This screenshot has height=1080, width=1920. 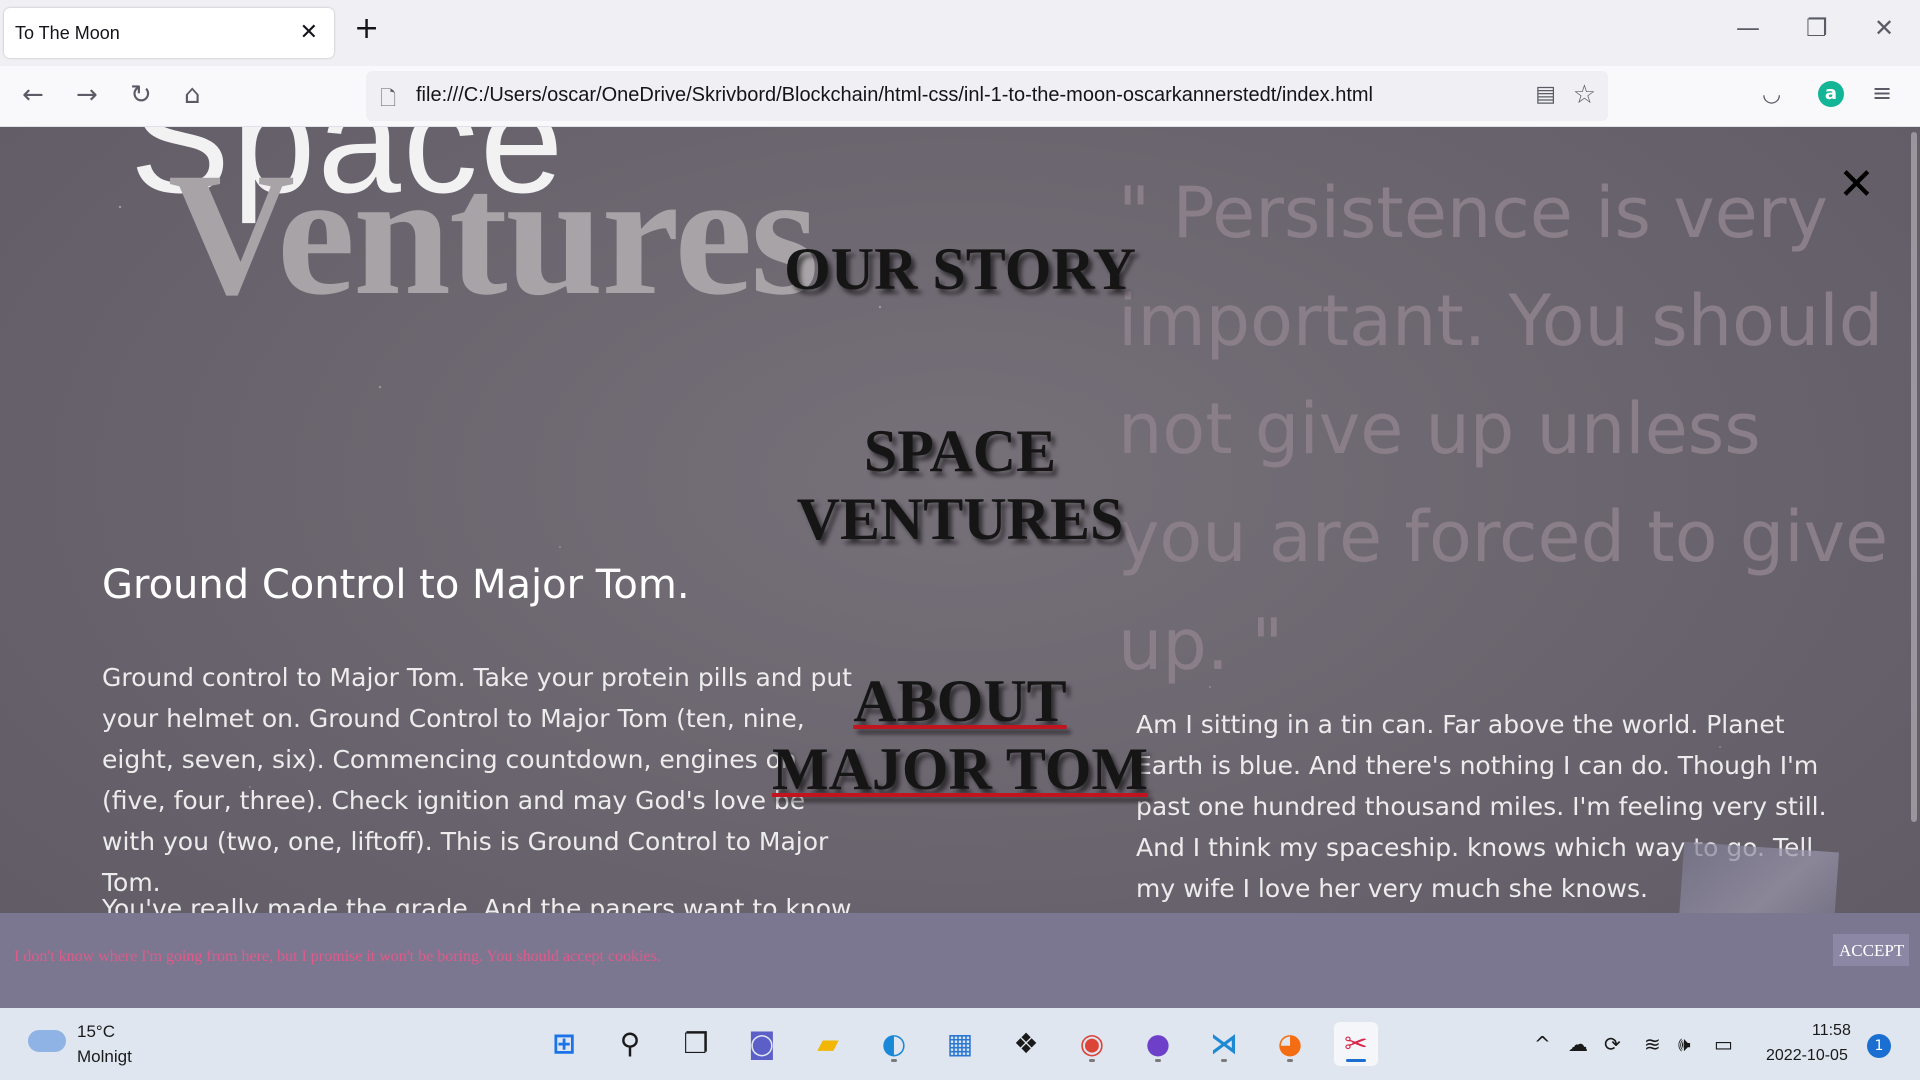 What do you see at coordinates (33, 95) in the screenshot?
I see `back-icon: ←` at bounding box center [33, 95].